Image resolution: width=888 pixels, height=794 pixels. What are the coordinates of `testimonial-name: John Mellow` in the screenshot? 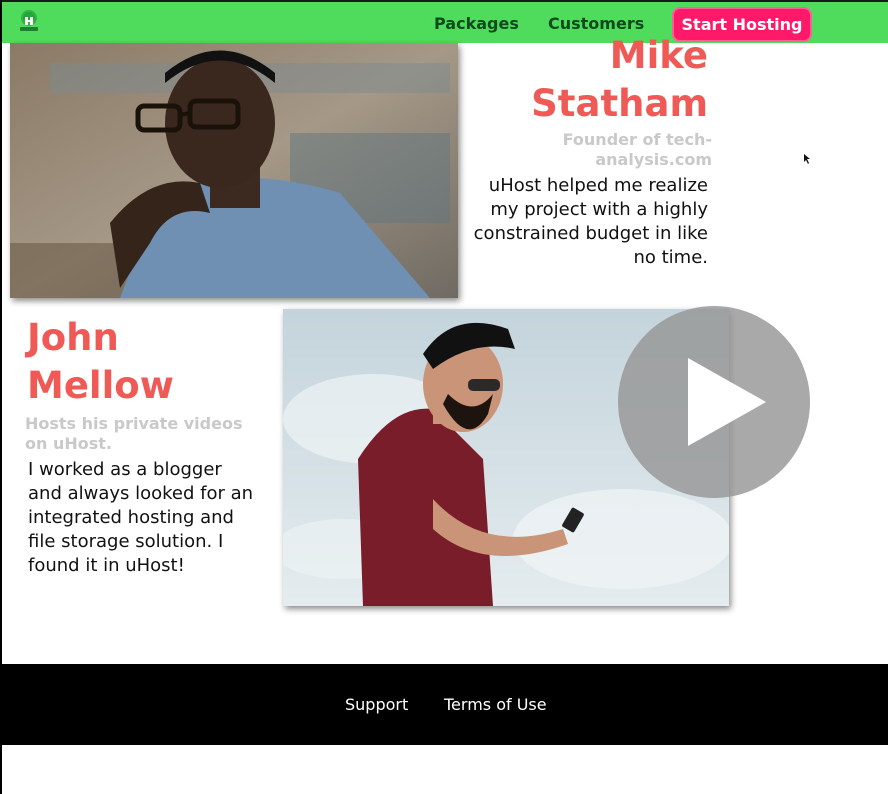 It's located at (100, 362).